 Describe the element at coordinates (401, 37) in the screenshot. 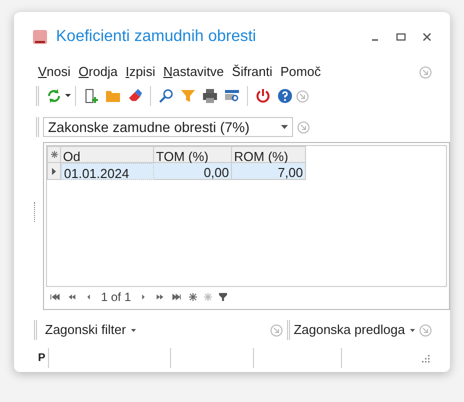

I see `maximize-icon` at that location.